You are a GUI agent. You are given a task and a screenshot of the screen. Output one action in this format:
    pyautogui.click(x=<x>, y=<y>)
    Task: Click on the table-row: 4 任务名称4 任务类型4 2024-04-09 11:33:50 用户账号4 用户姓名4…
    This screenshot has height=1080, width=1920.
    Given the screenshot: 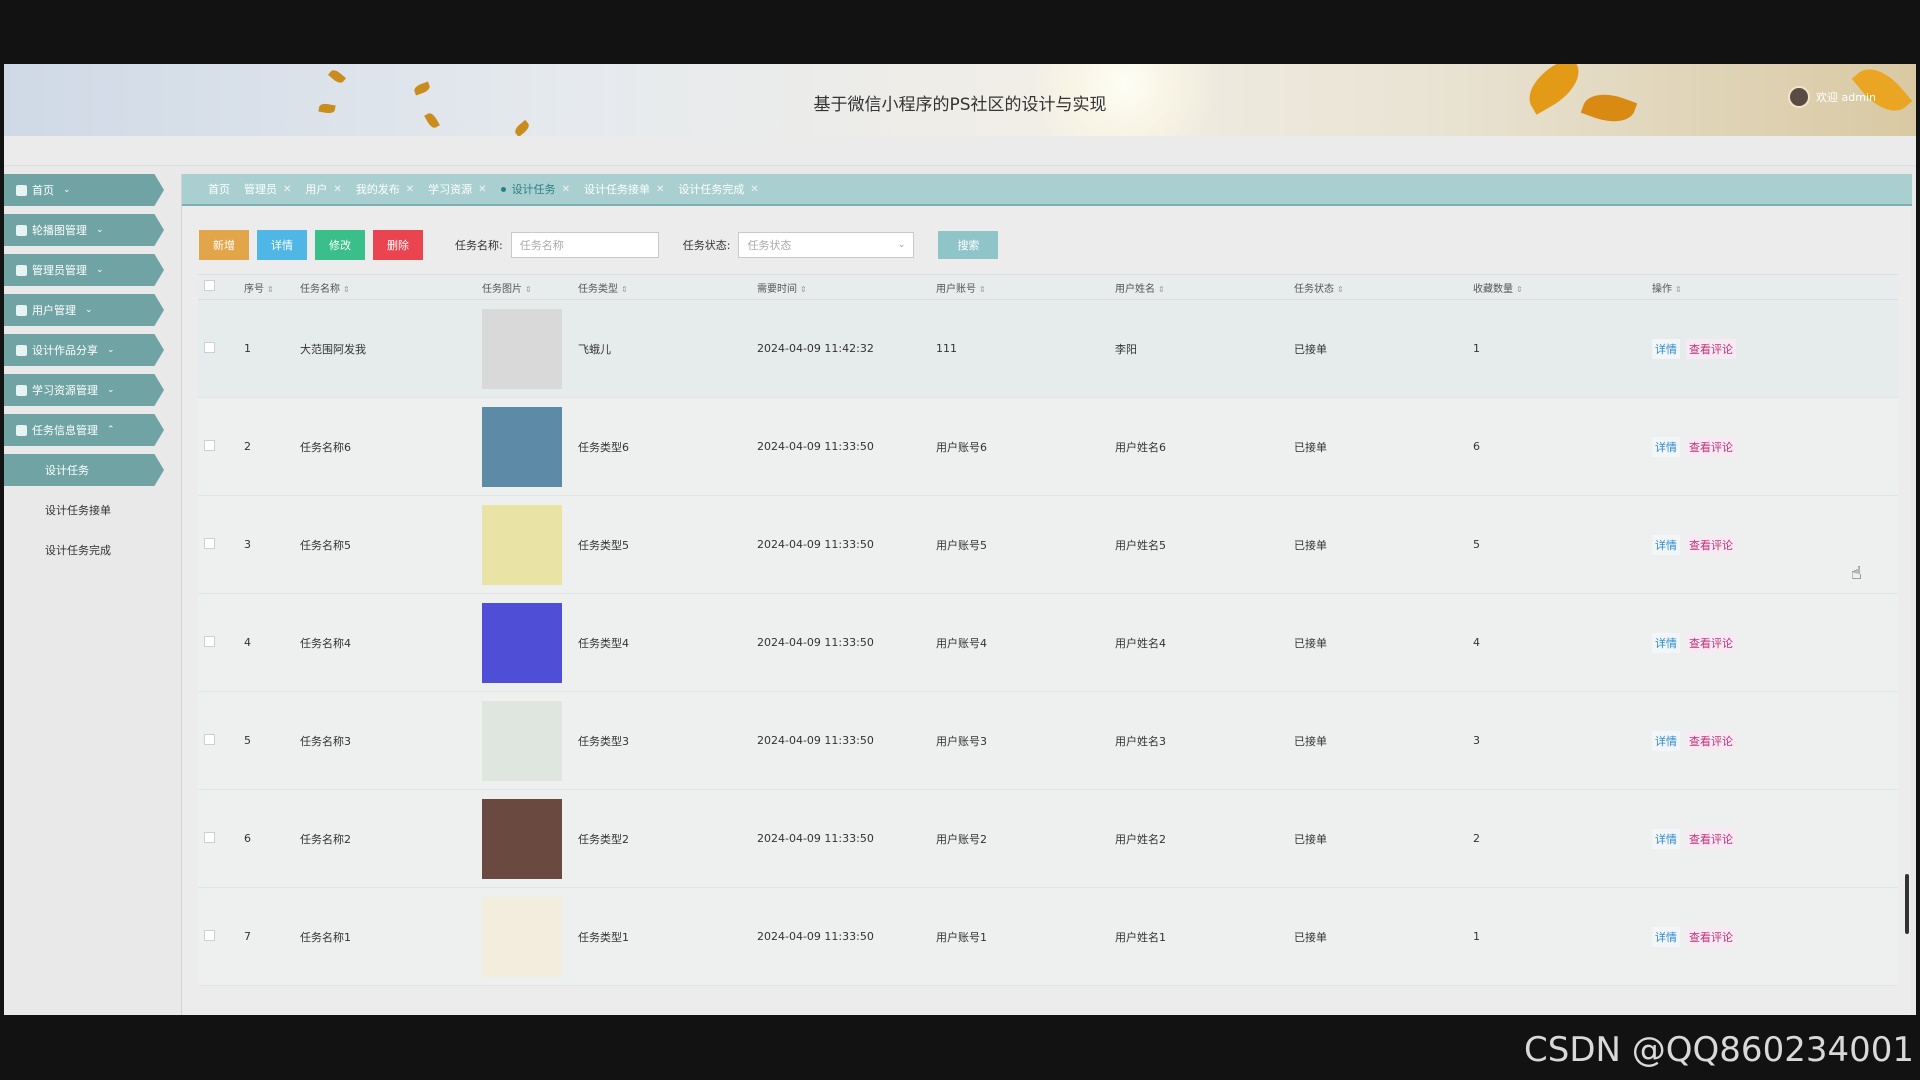 What is the action you would take?
    pyautogui.click(x=1048, y=643)
    